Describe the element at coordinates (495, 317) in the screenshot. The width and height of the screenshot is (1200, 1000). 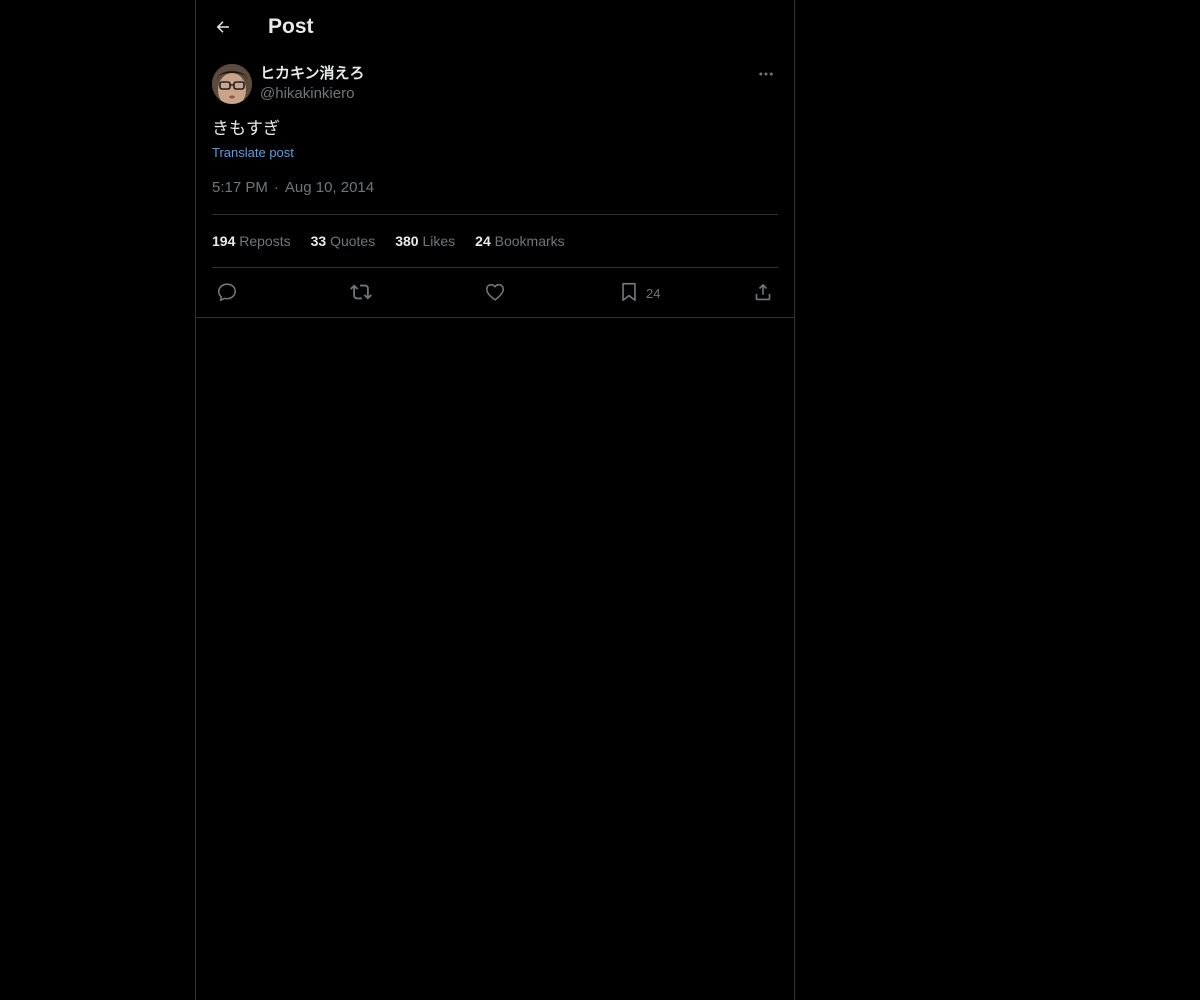
I see `post-bottom-divider` at that location.